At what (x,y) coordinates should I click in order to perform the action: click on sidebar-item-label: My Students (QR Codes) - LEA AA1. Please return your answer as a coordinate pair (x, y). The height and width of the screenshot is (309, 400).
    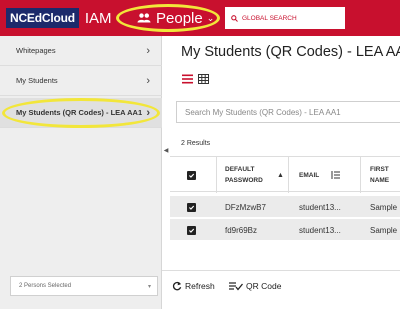
    Looking at the image, I should click on (79, 112).